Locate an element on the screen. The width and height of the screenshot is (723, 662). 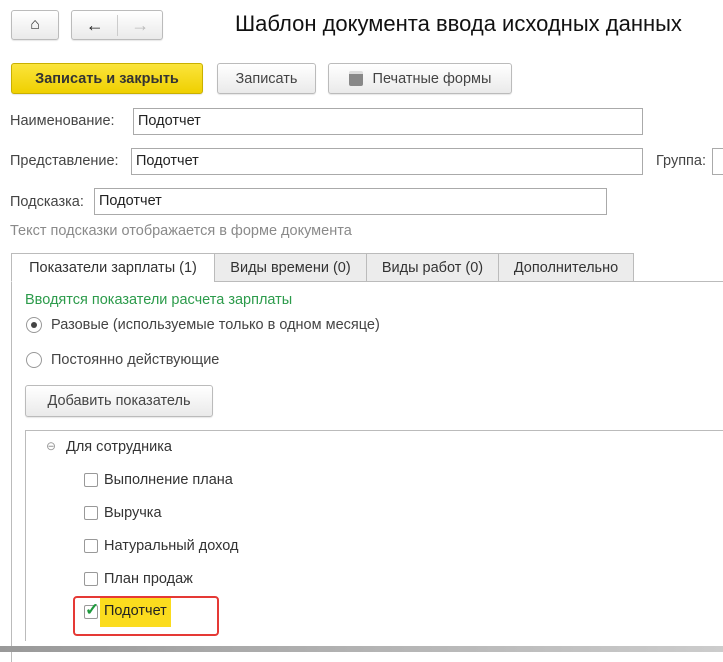
hint-label: Подсказка: is located at coordinates (47, 202).